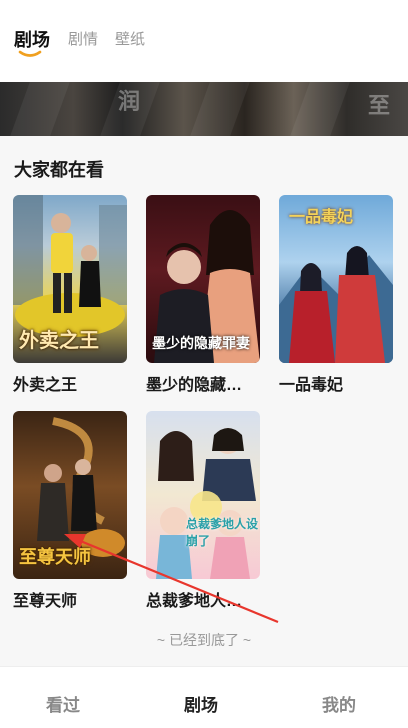  Describe the element at coordinates (83, 38) in the screenshot. I see `tab-plot: 剧情` at that location.